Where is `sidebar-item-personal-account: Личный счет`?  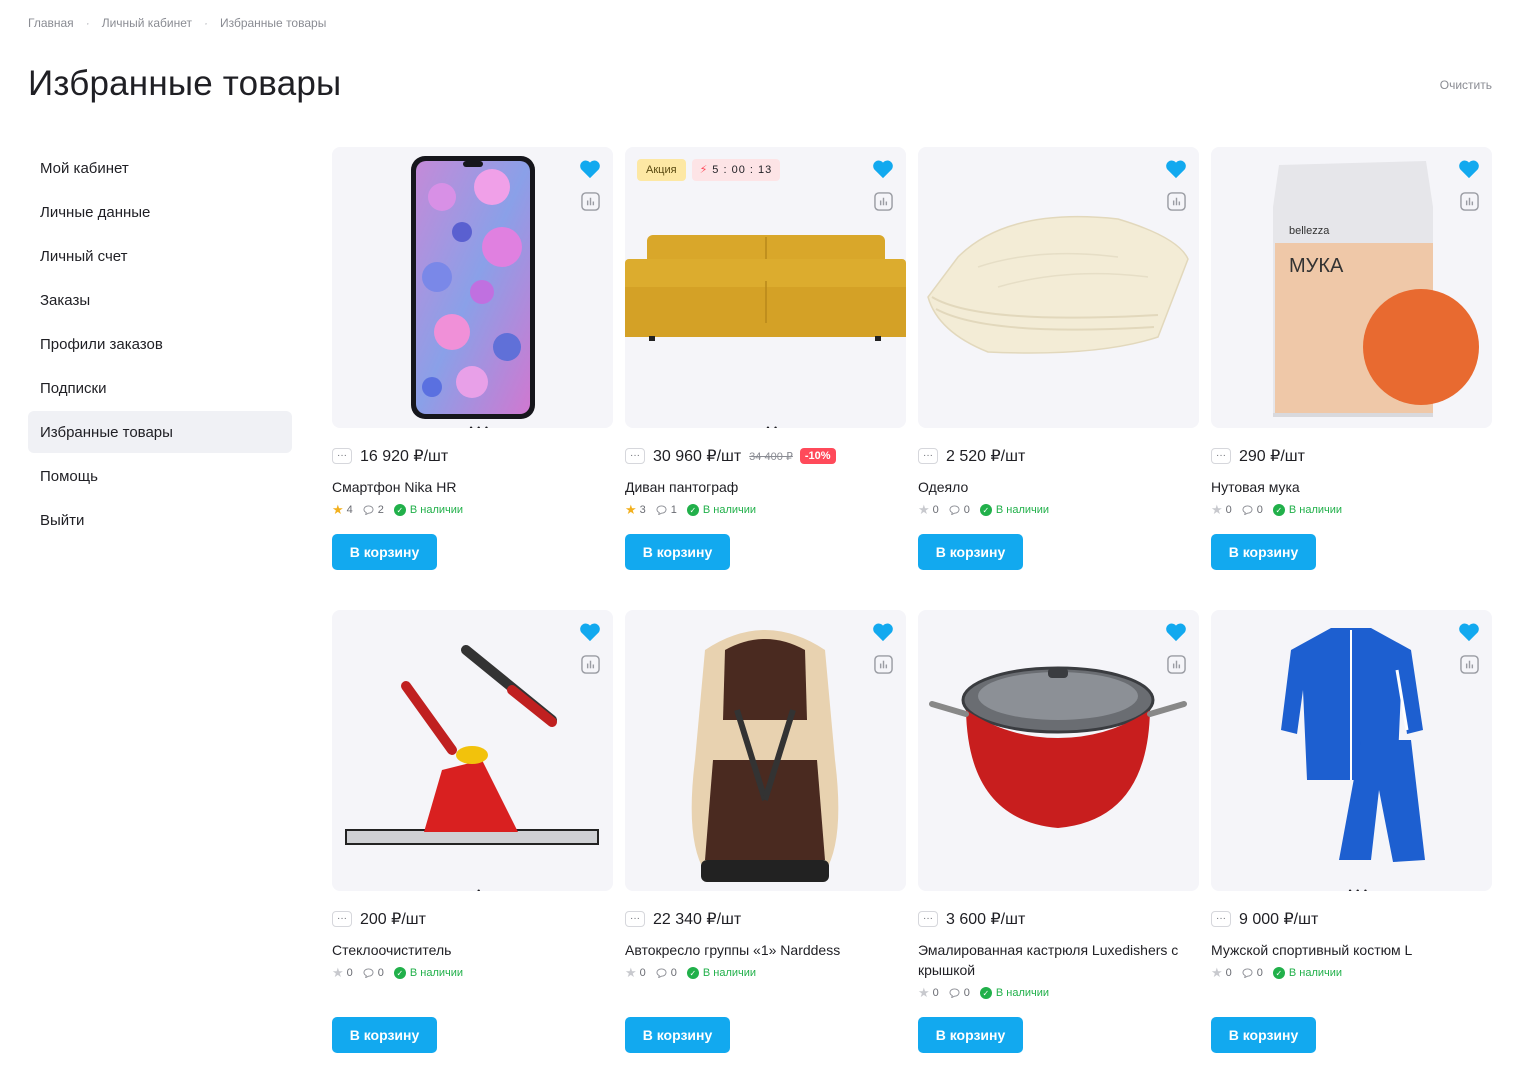
sidebar-item-personal-account: Личный счет is located at coordinates (160, 256).